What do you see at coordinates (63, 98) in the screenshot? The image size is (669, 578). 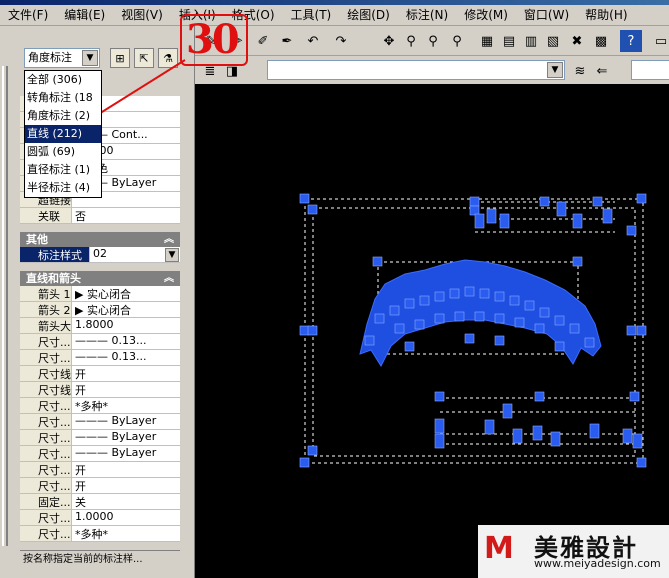 I see `dropdown-option: 转角标注 (18` at bounding box center [63, 98].